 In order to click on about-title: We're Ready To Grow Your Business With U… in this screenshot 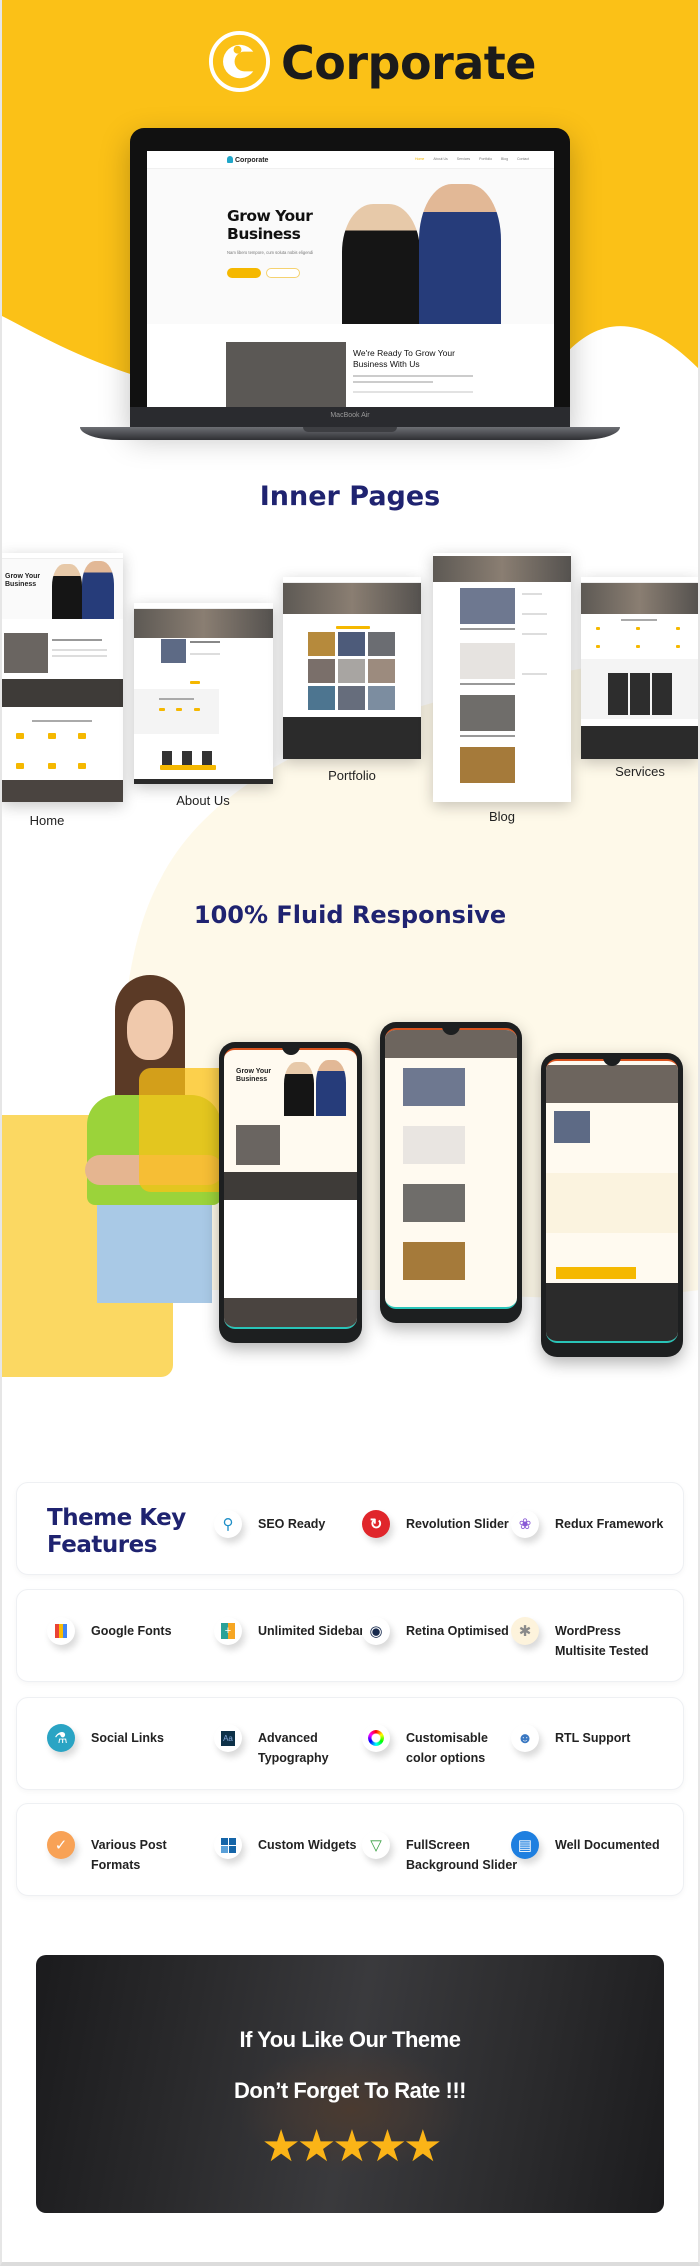, I will do `click(404, 358)`.